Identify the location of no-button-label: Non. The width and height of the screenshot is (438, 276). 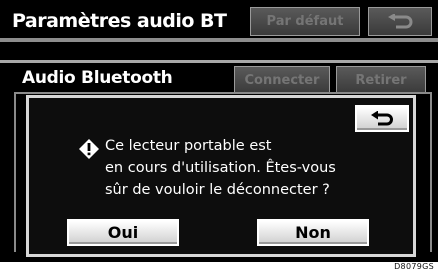
(313, 232).